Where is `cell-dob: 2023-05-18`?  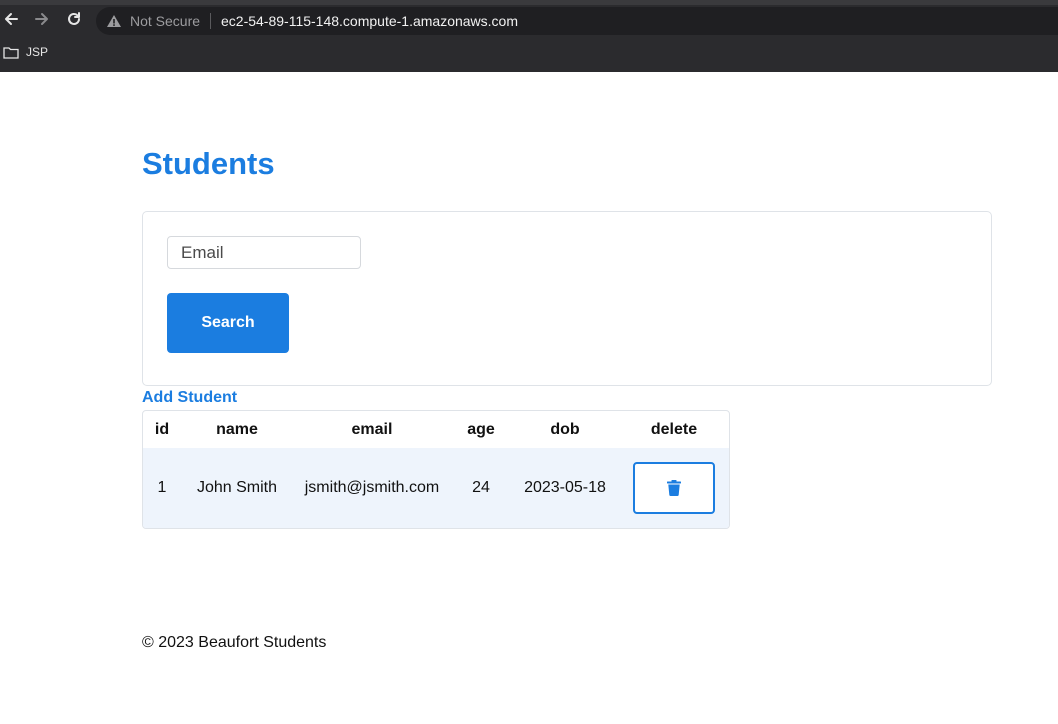
cell-dob: 2023-05-18 is located at coordinates (565, 488).